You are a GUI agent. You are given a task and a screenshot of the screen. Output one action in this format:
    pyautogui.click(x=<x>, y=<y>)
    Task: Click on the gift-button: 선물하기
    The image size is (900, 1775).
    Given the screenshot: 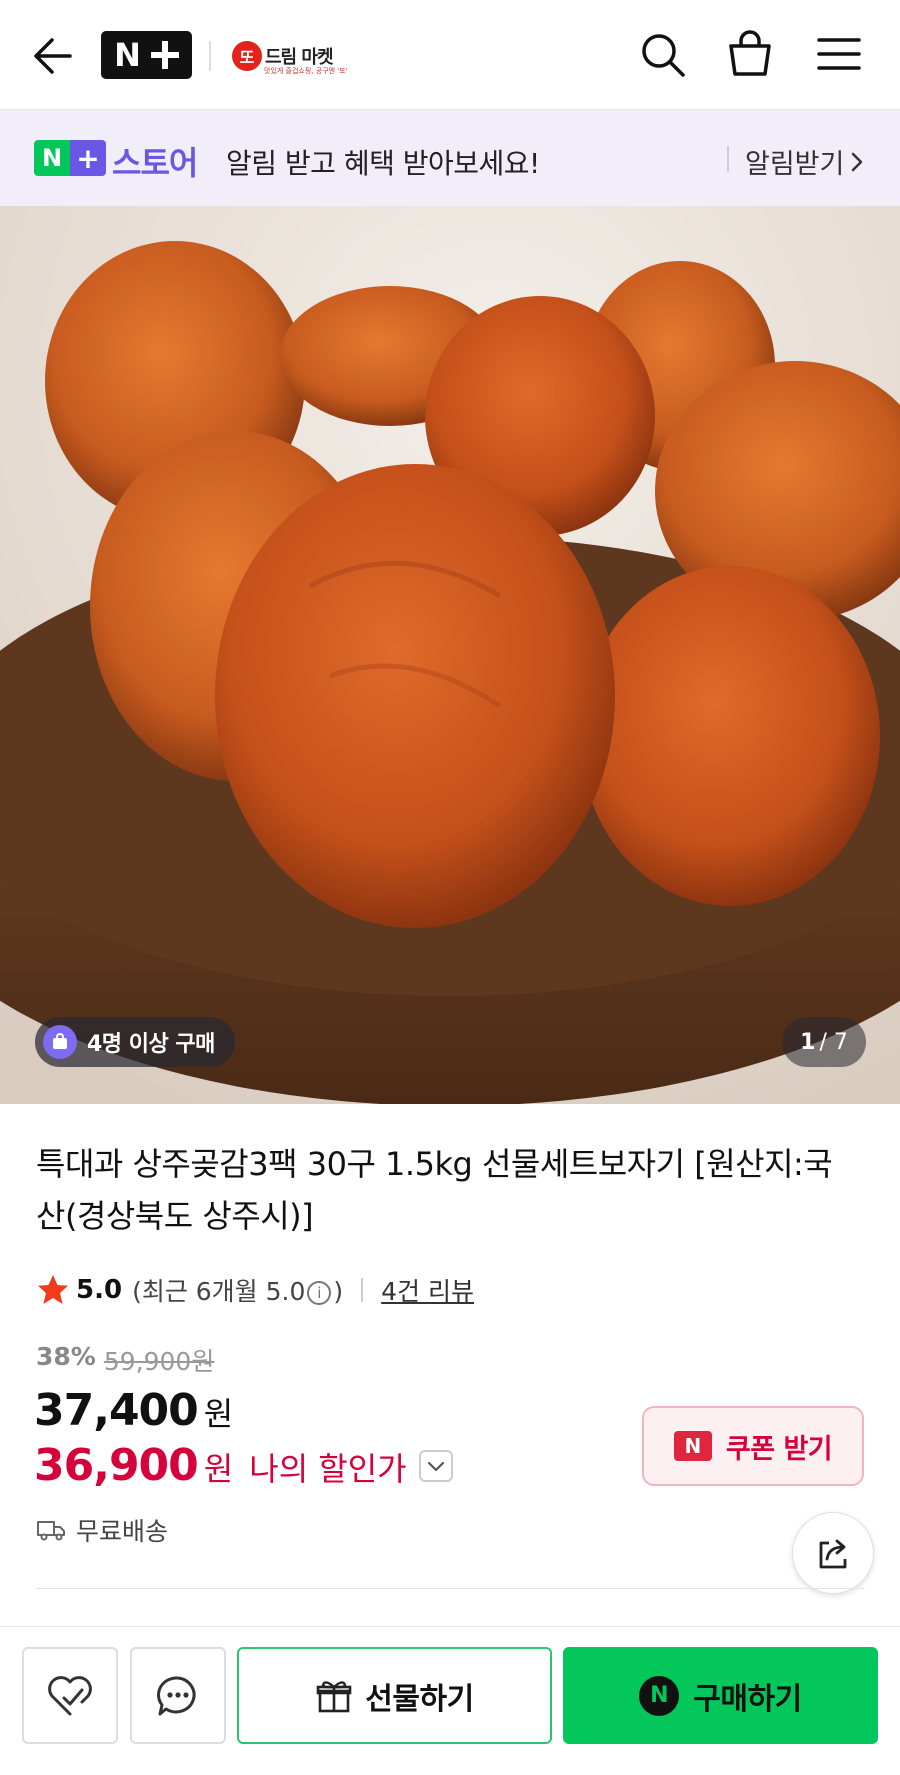 What is the action you would take?
    pyautogui.click(x=394, y=1695)
    